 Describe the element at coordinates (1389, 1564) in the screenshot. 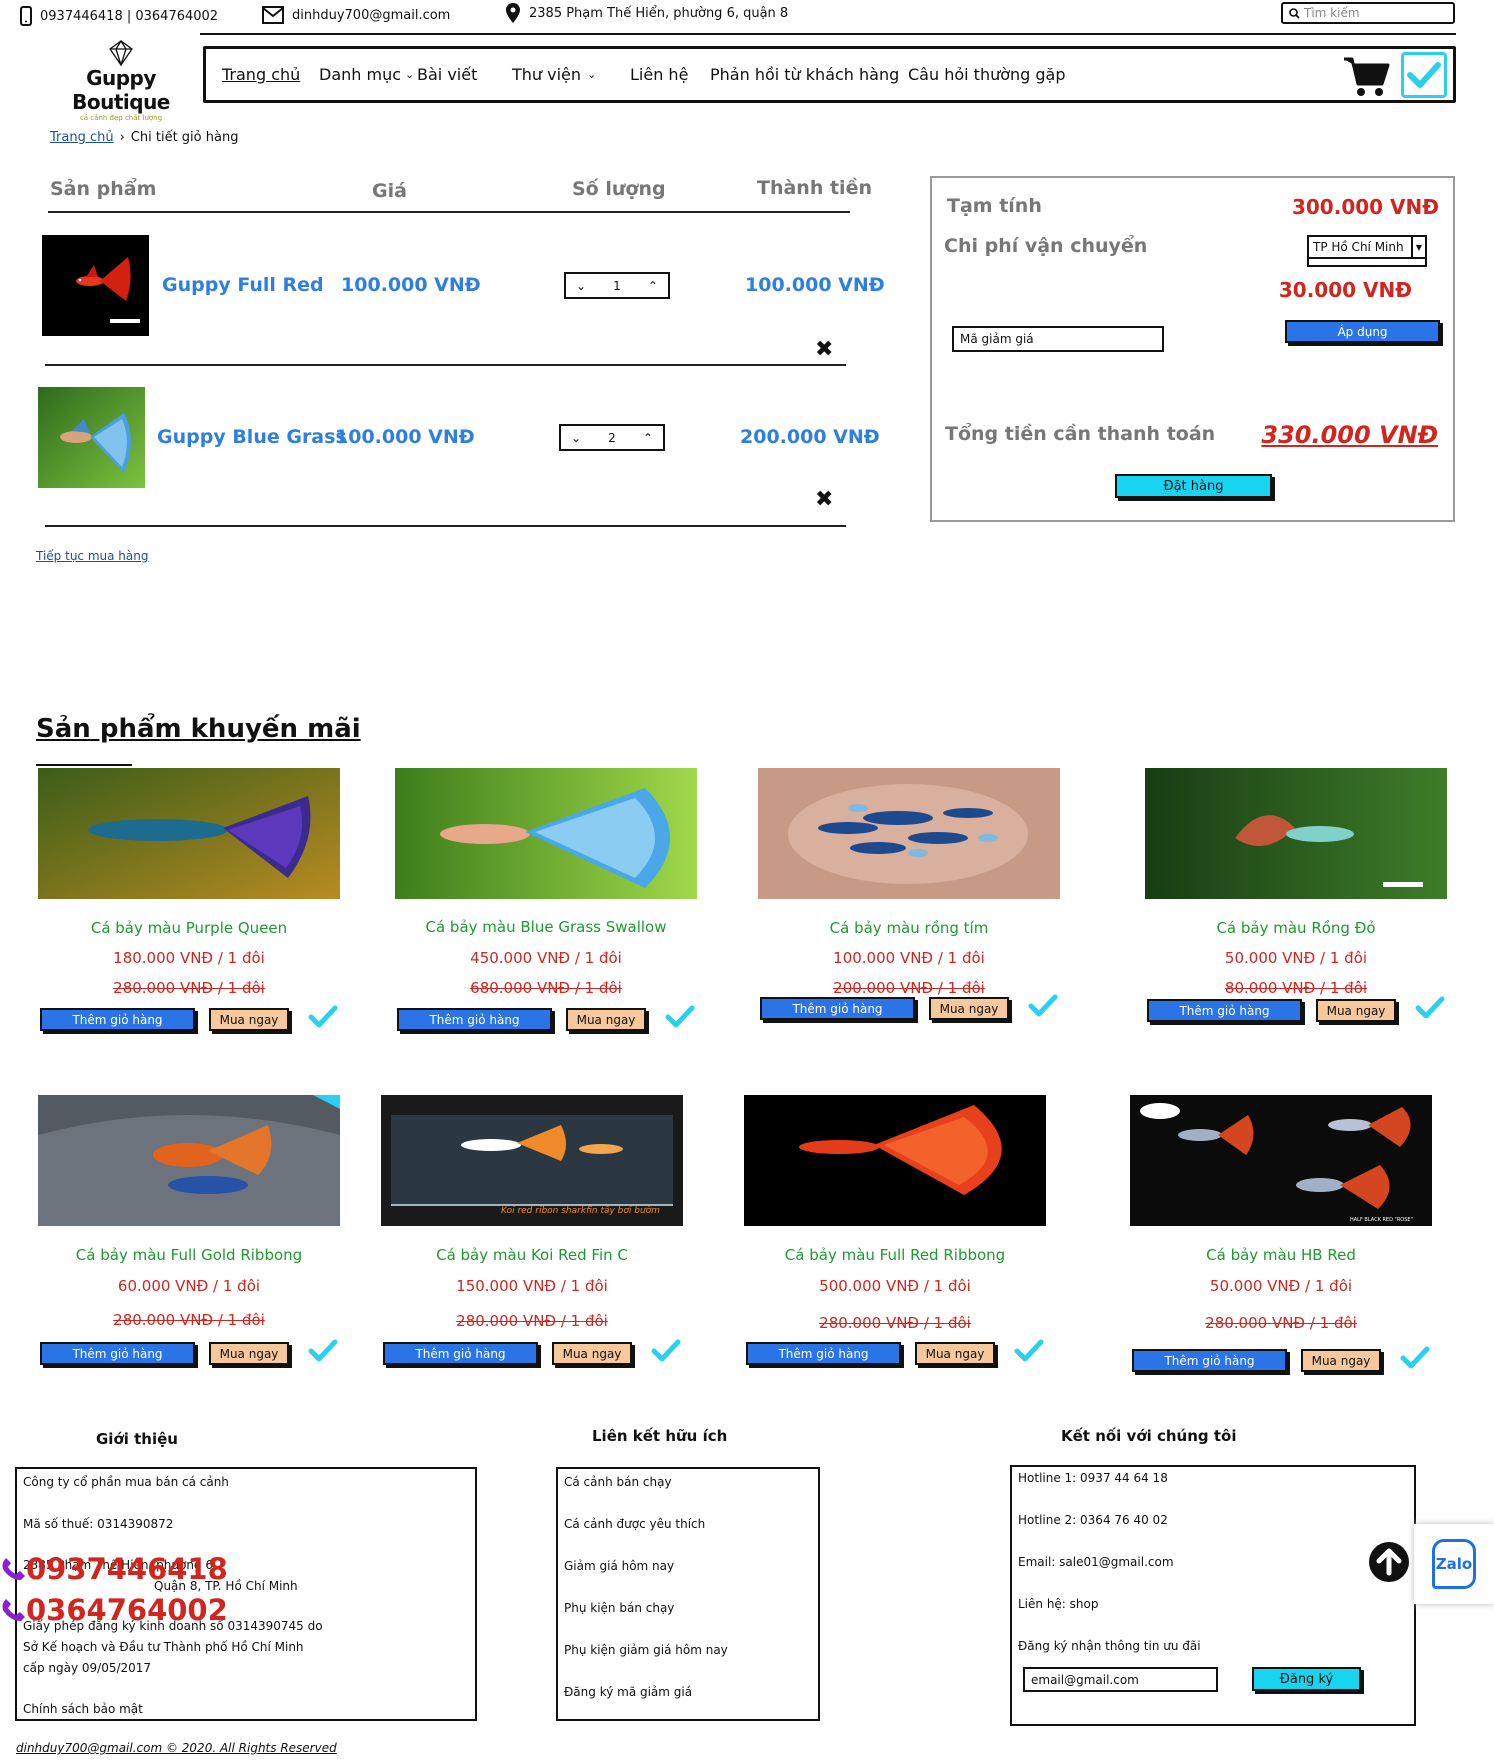

I see `scroll-to-top-button` at that location.